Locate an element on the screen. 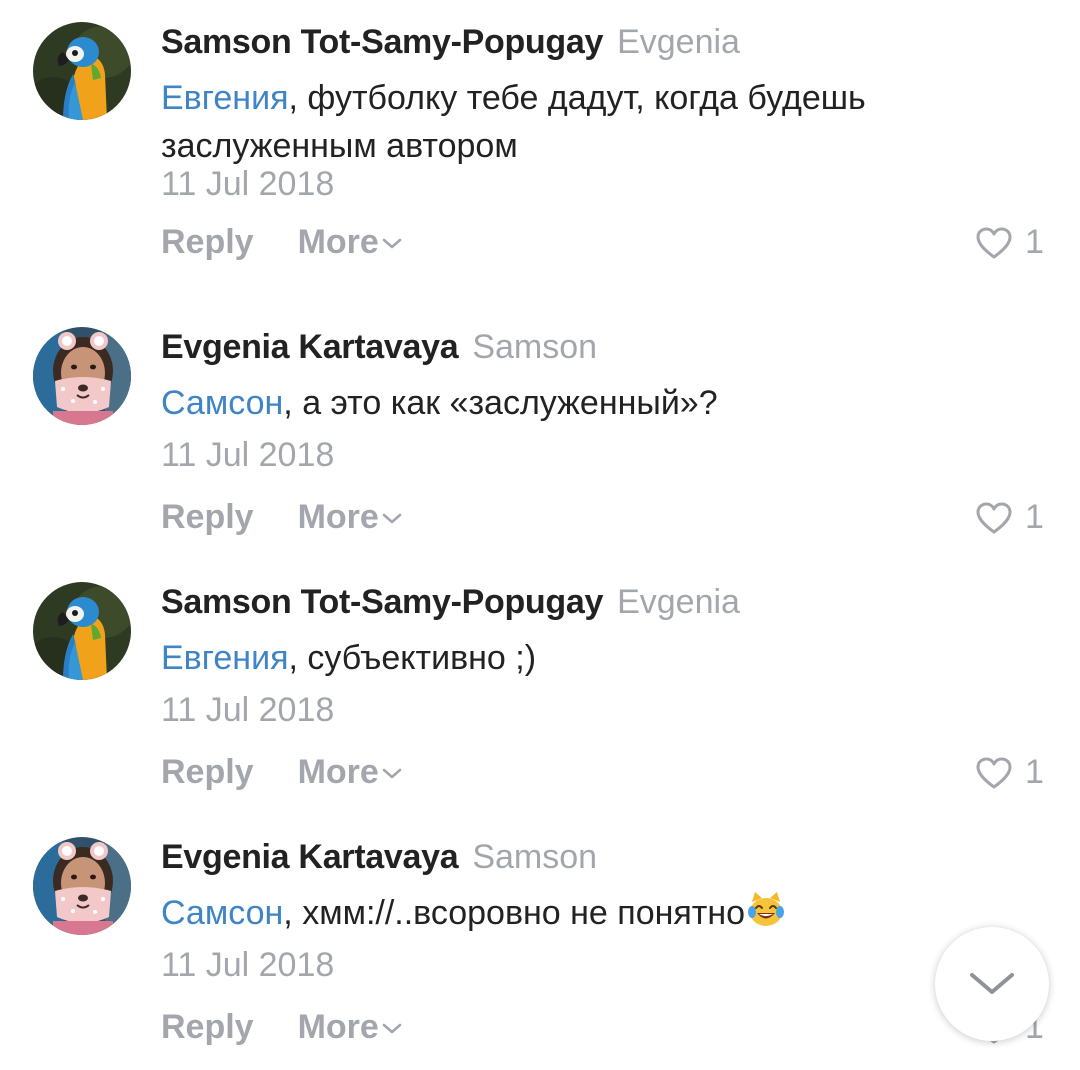 This screenshot has width=1080, height=1070. comment-text: Самсон, а это как «заслуженный»? is located at coordinates (591, 403).